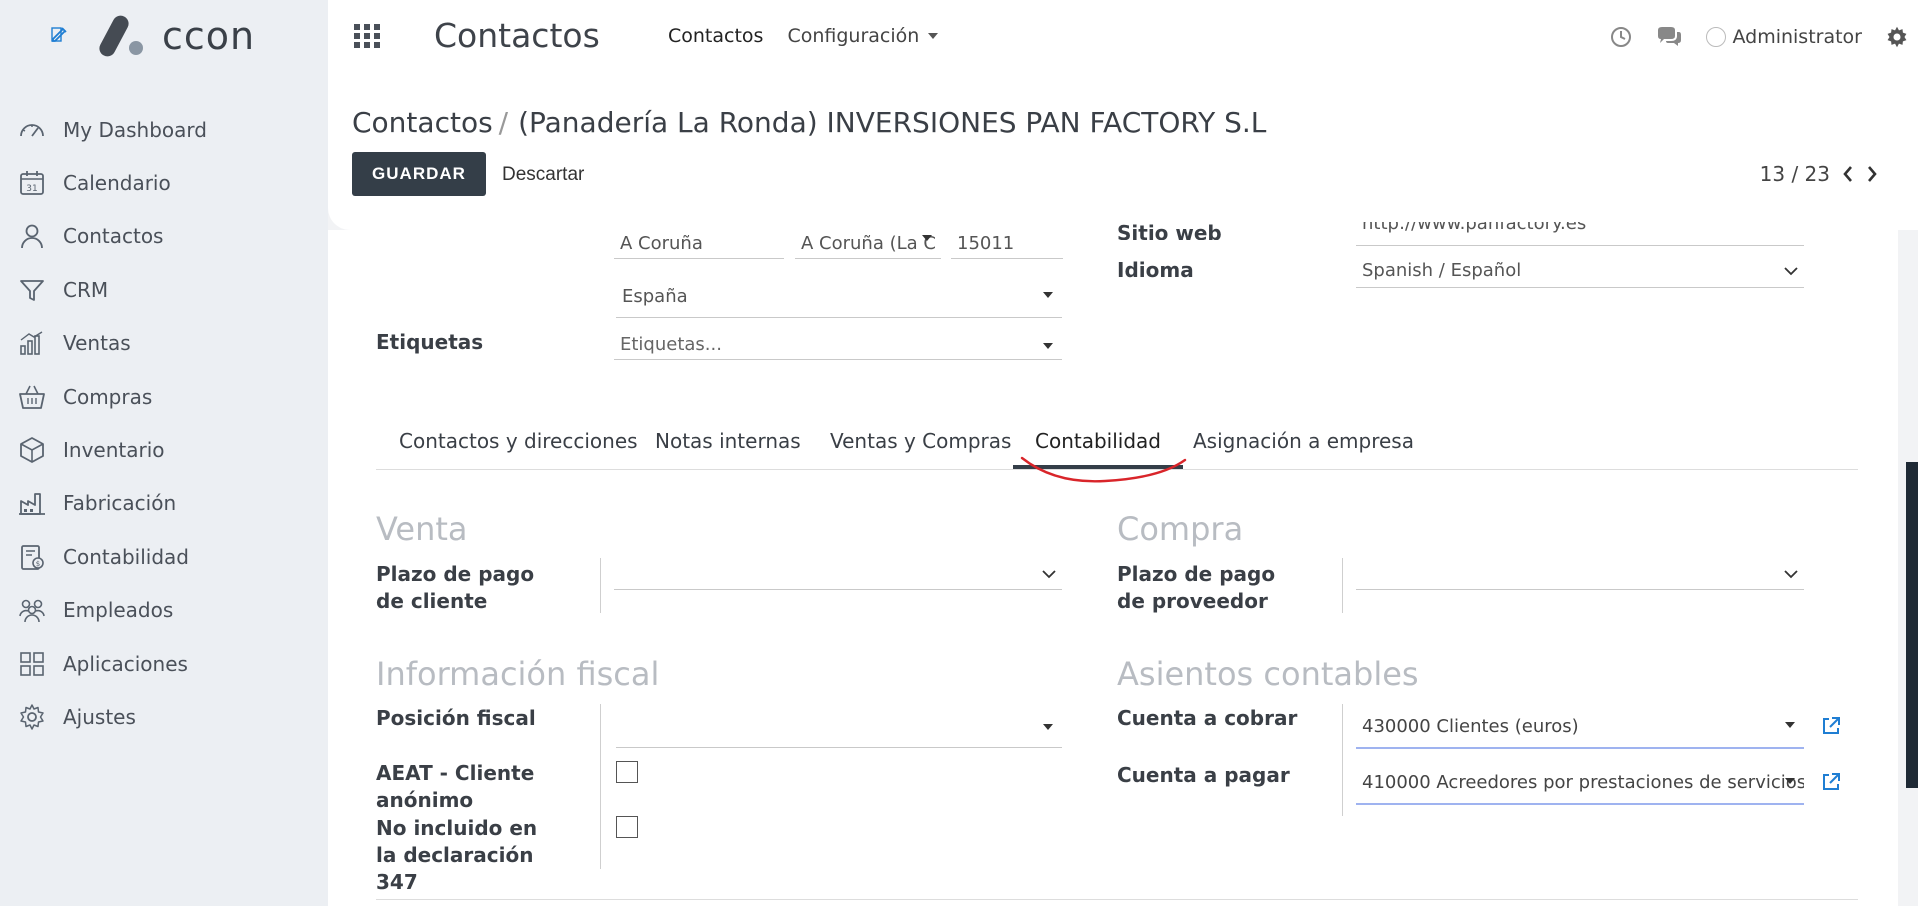 The height and width of the screenshot is (906, 1918). Describe the element at coordinates (113, 236) in the screenshot. I see `sidebar-item-label: Contactos` at that location.